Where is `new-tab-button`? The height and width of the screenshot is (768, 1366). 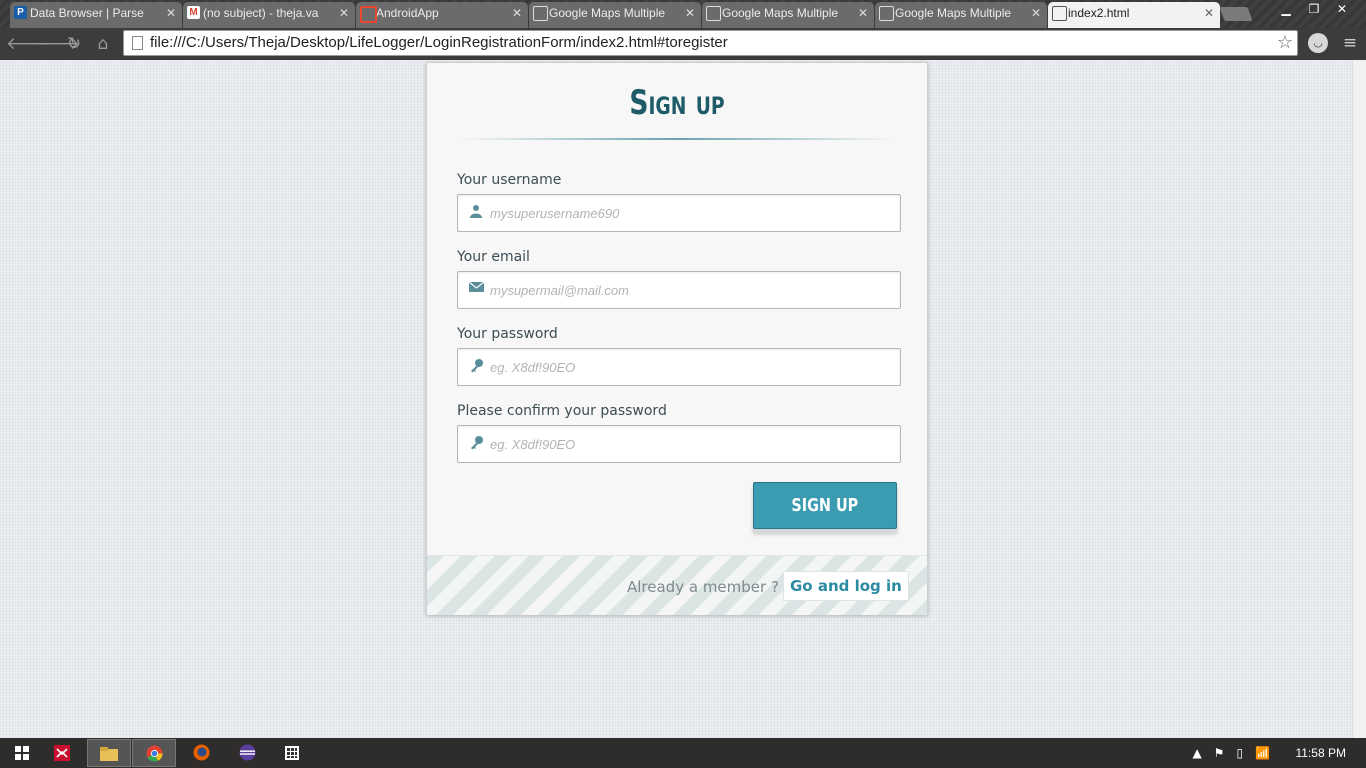 new-tab-button is located at coordinates (1236, 14).